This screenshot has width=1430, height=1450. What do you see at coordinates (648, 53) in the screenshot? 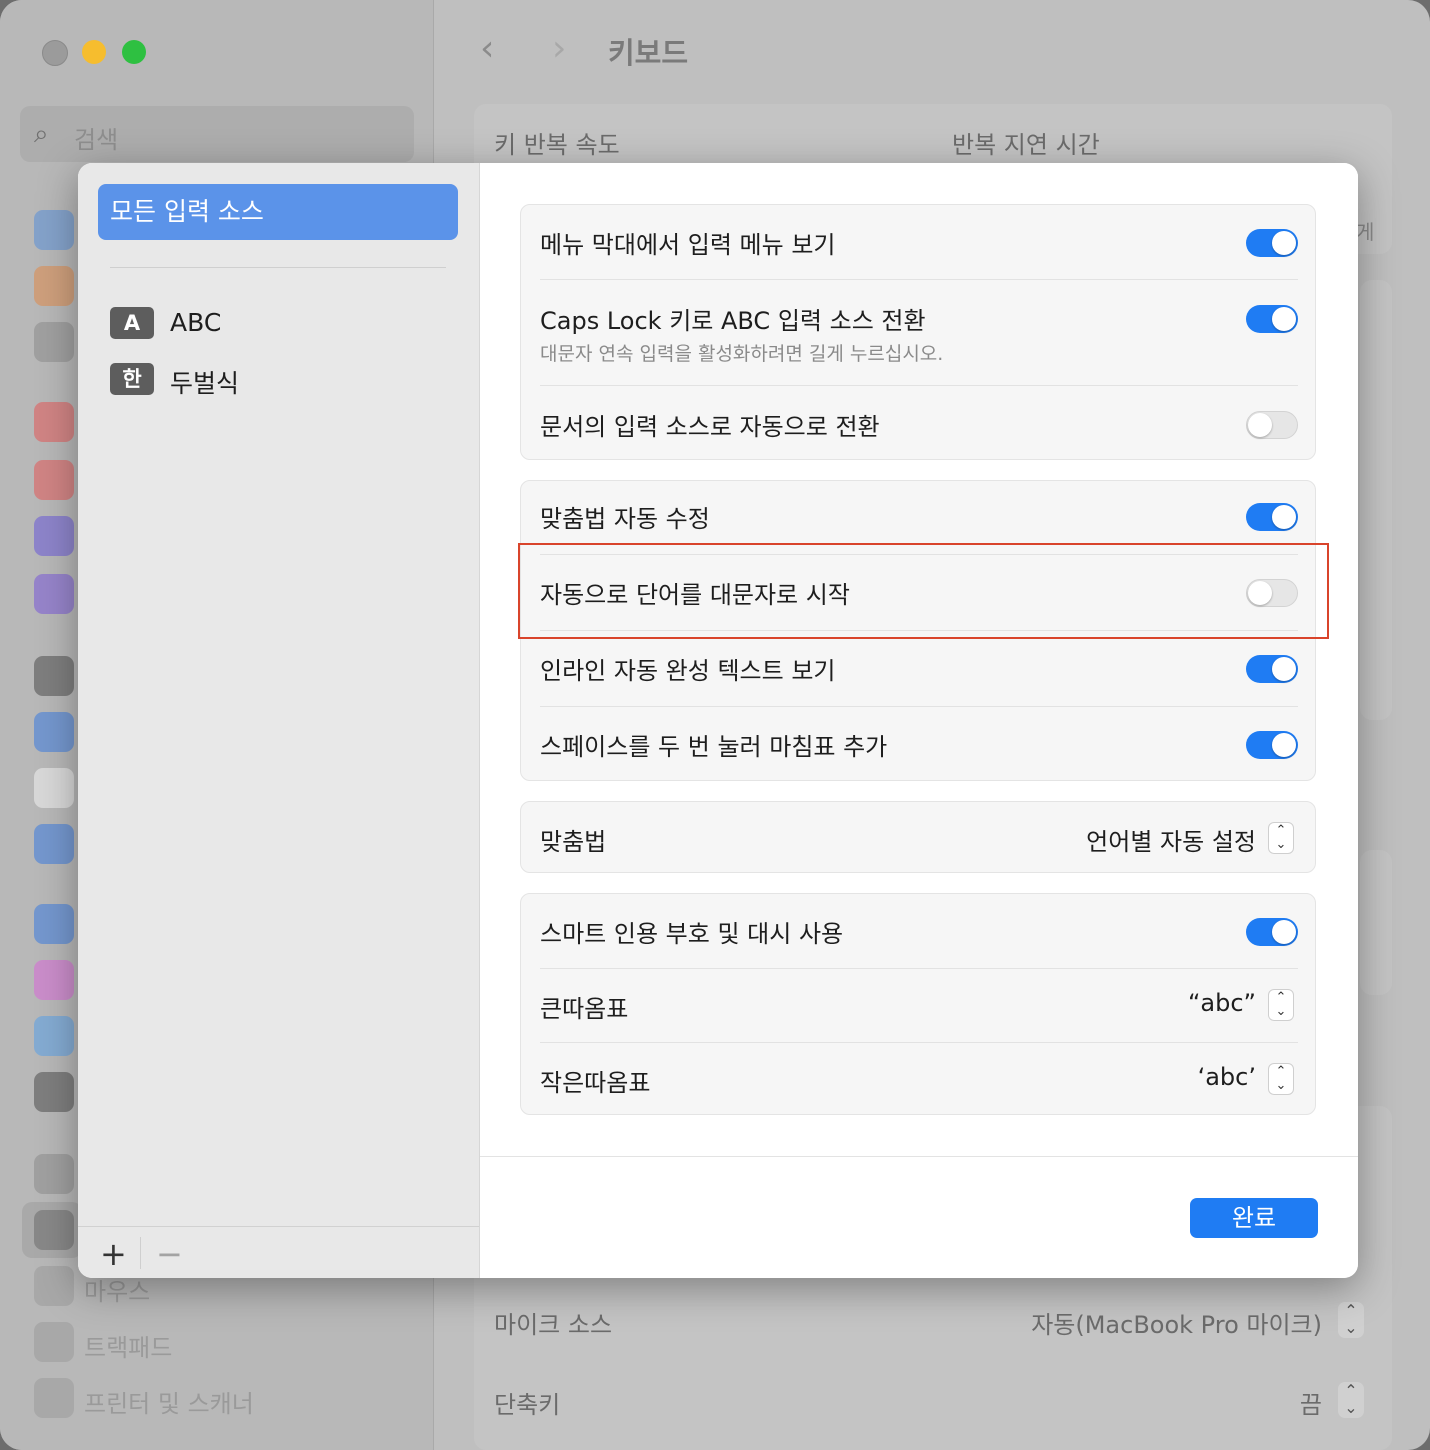
I see `page-title: 키보드` at bounding box center [648, 53].